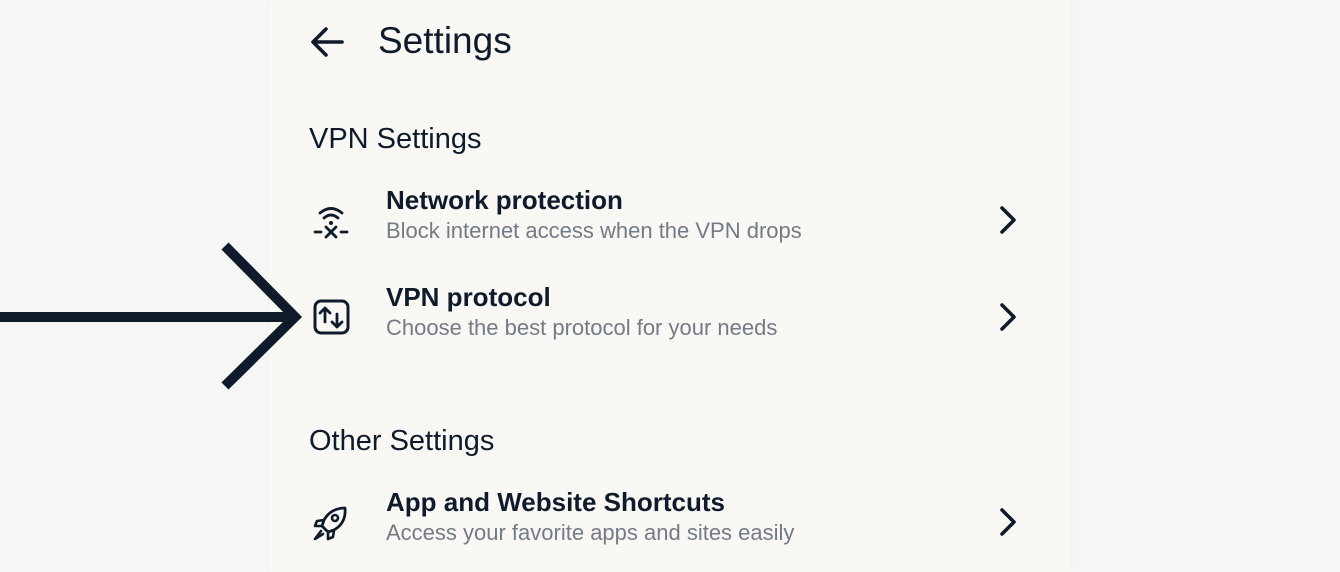 The width and height of the screenshot is (1340, 572). What do you see at coordinates (331, 523) in the screenshot?
I see `rocket-icon` at bounding box center [331, 523].